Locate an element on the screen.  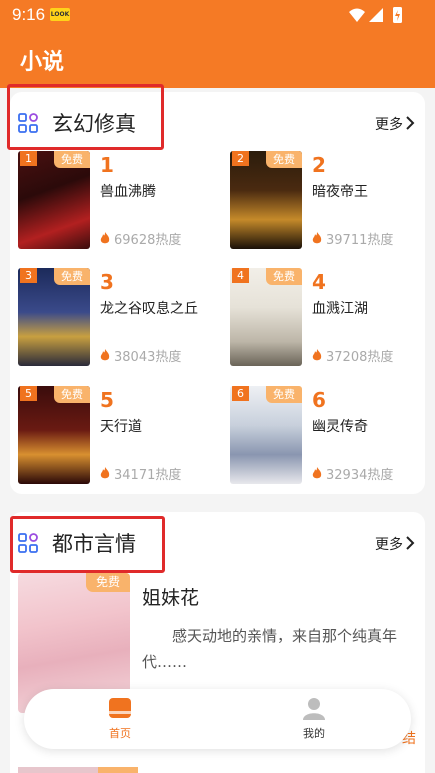
book-icon is located at coordinates (120, 708).